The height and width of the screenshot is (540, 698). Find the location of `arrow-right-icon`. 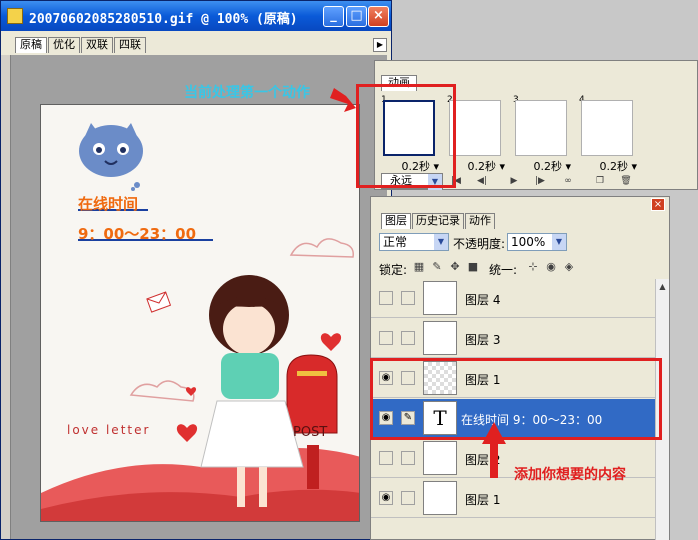

arrow-right-icon is located at coordinates (343, 100).